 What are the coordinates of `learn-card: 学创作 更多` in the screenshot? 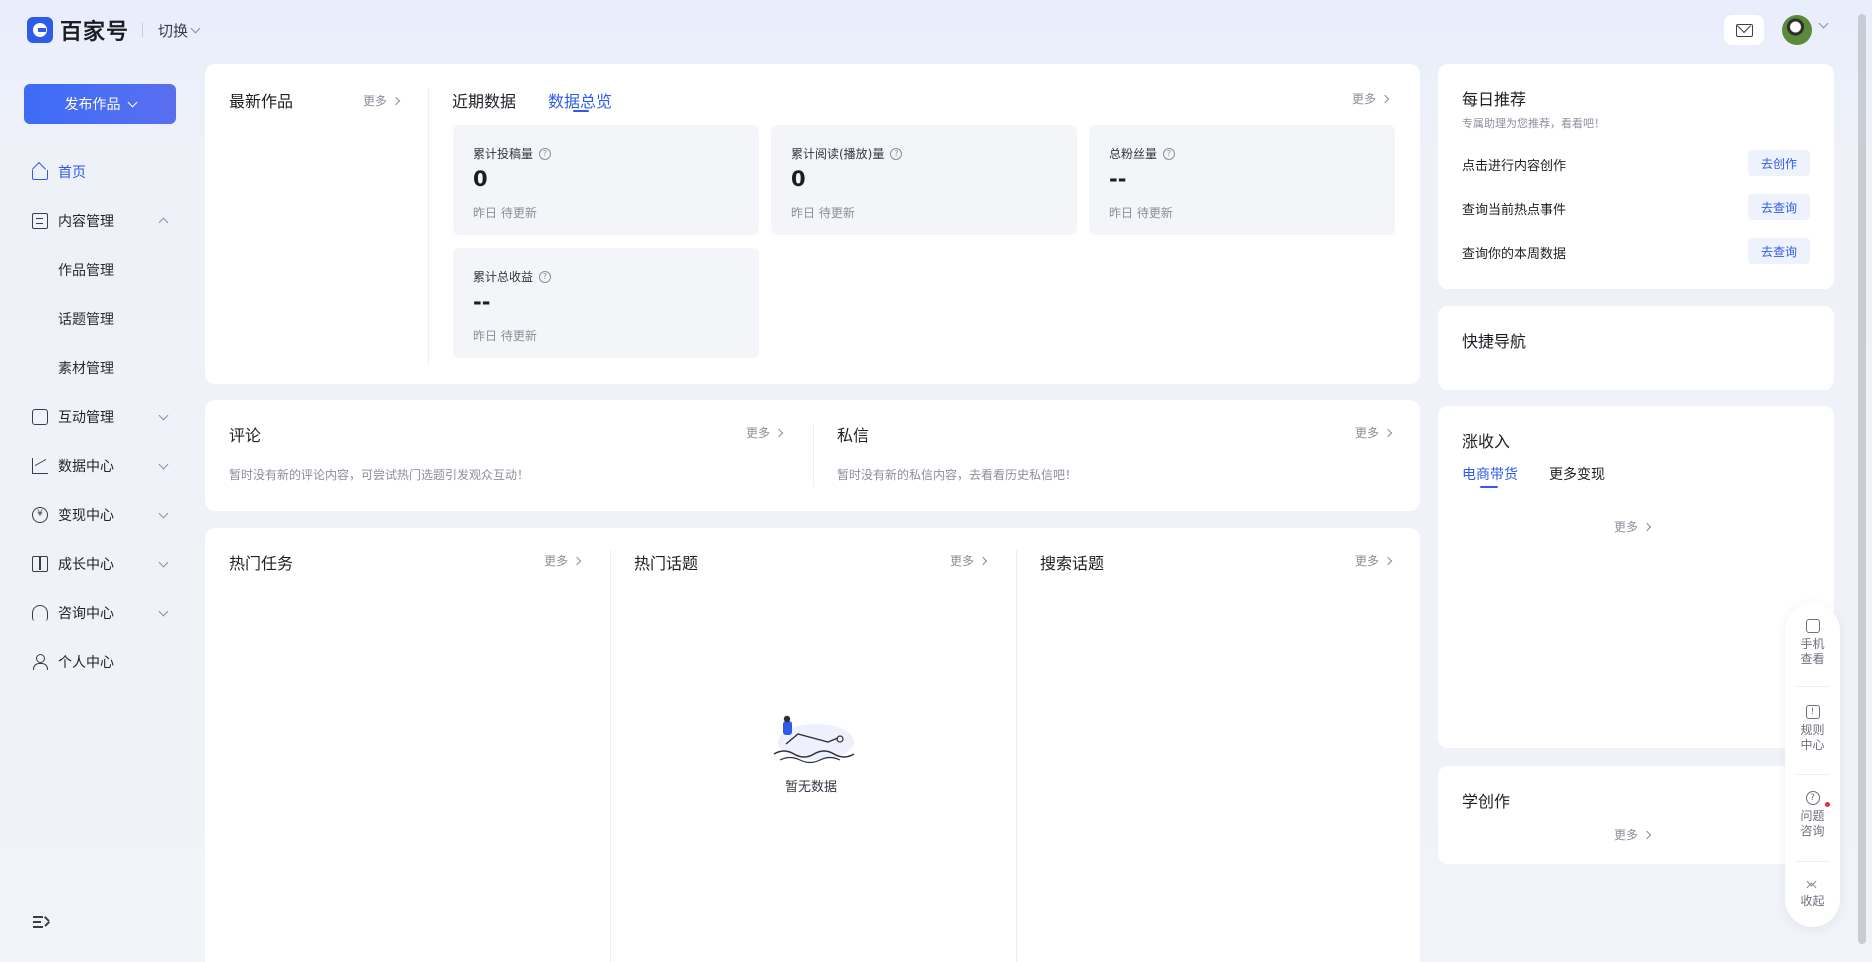 It's located at (1636, 815).